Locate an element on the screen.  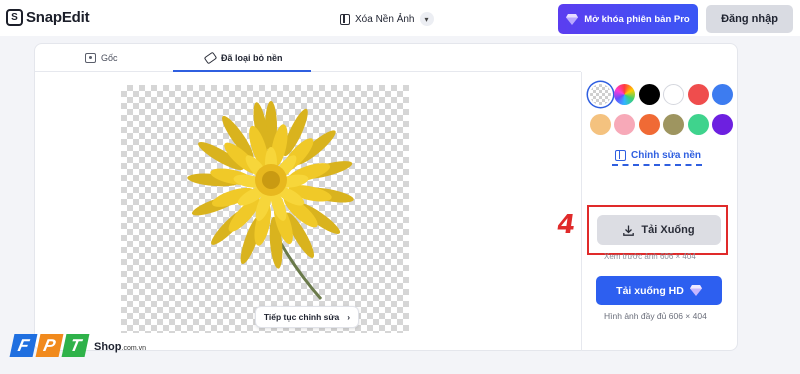
swatch-peach is located at coordinates (600, 124).